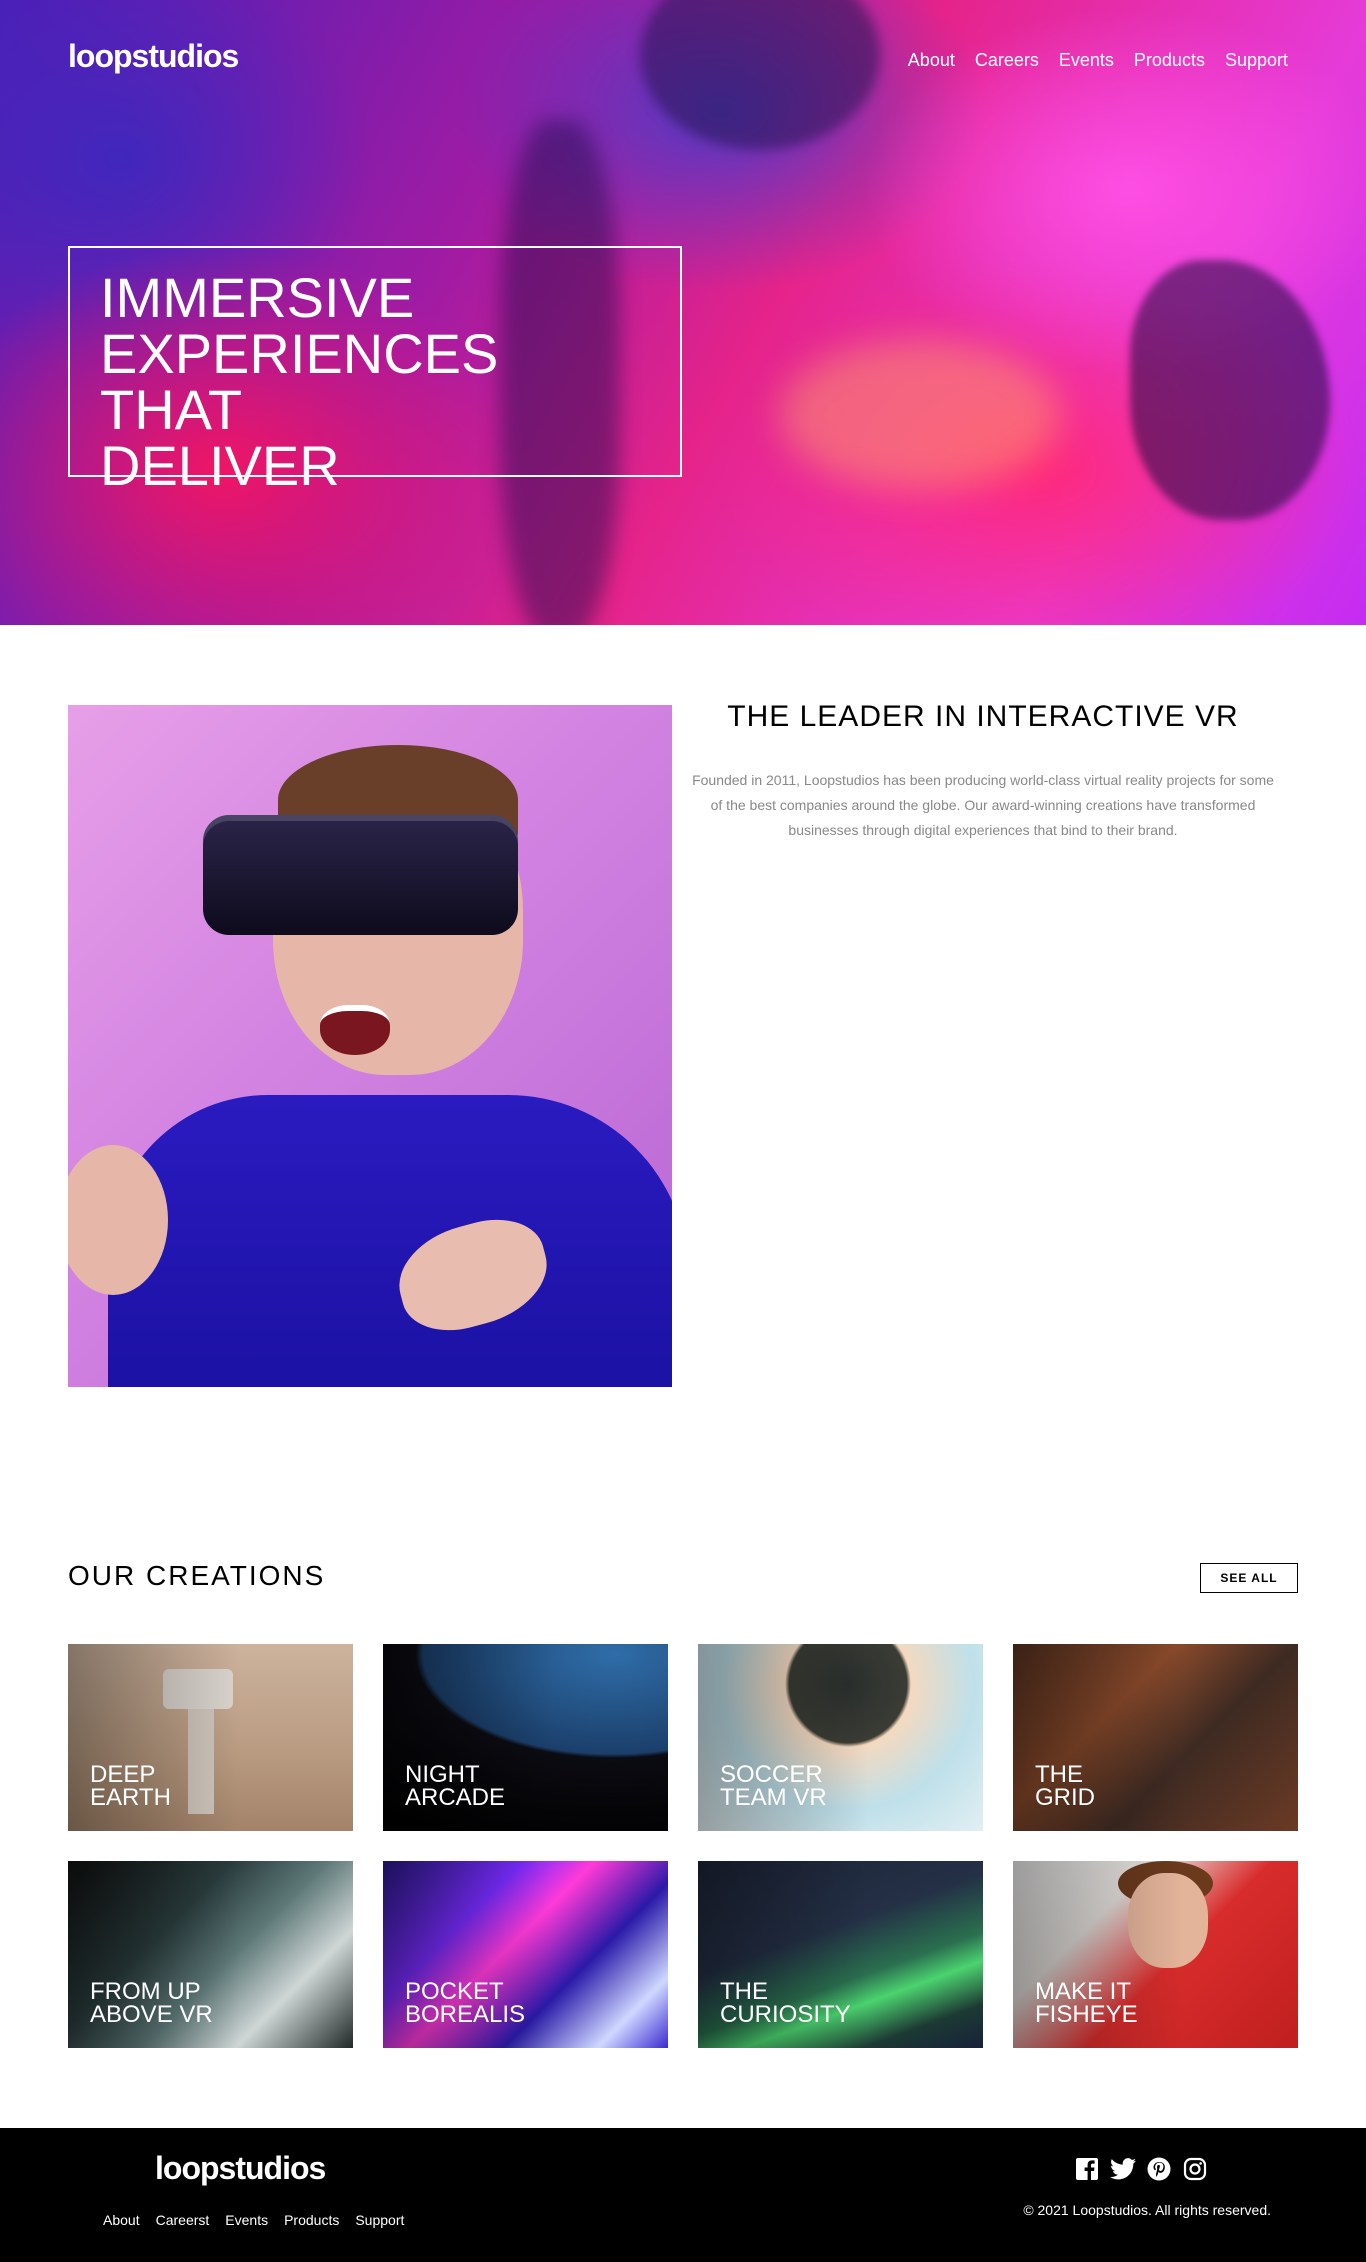 Image resolution: width=1366 pixels, height=2262 pixels. Describe the element at coordinates (931, 60) in the screenshot. I see `nav-link-about: About` at that location.